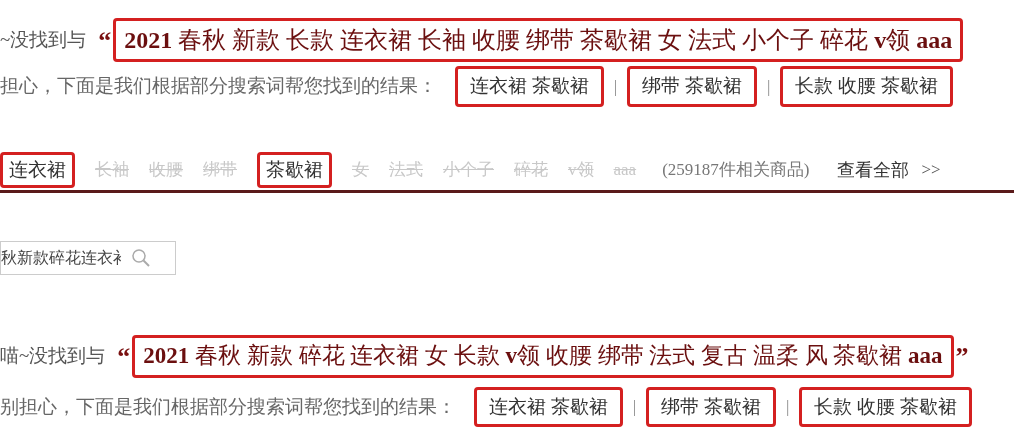 The width and height of the screenshot is (1014, 440). Describe the element at coordinates (141, 257) in the screenshot. I see `search-icon` at that location.